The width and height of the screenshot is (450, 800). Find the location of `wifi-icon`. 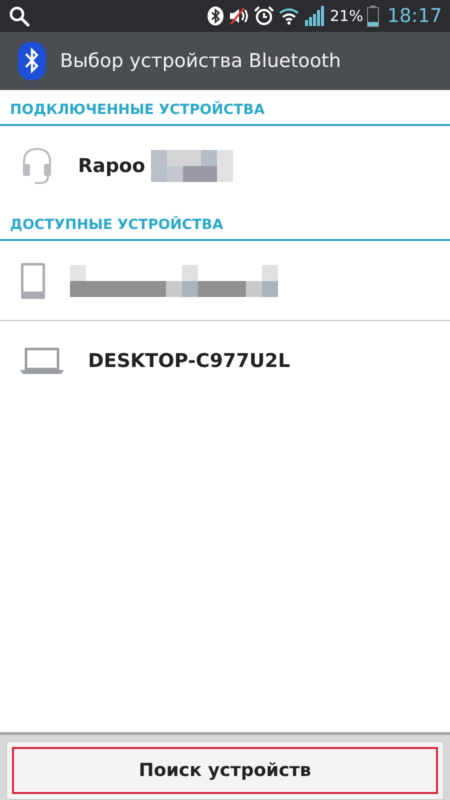

wifi-icon is located at coordinates (289, 16).